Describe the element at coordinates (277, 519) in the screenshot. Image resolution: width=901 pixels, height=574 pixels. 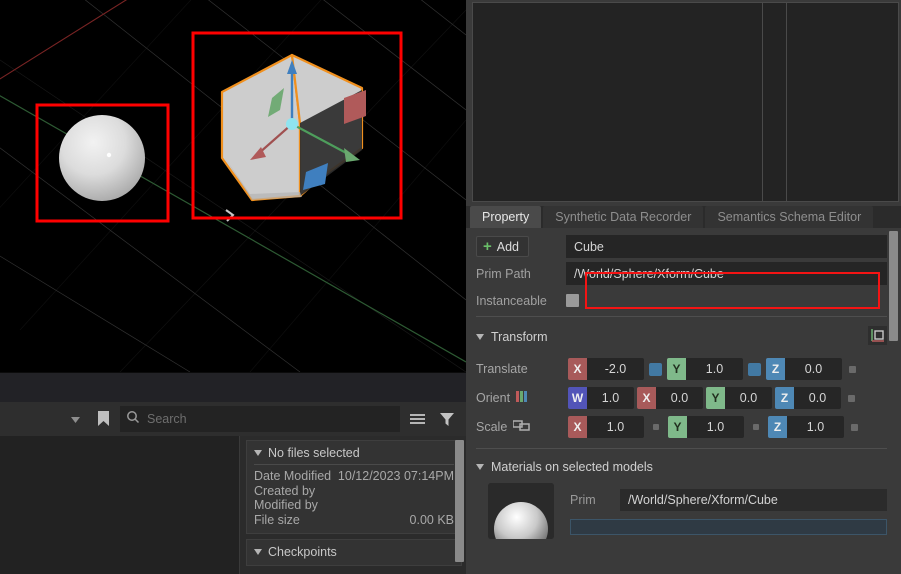
I see `meta-label: File size` at that location.